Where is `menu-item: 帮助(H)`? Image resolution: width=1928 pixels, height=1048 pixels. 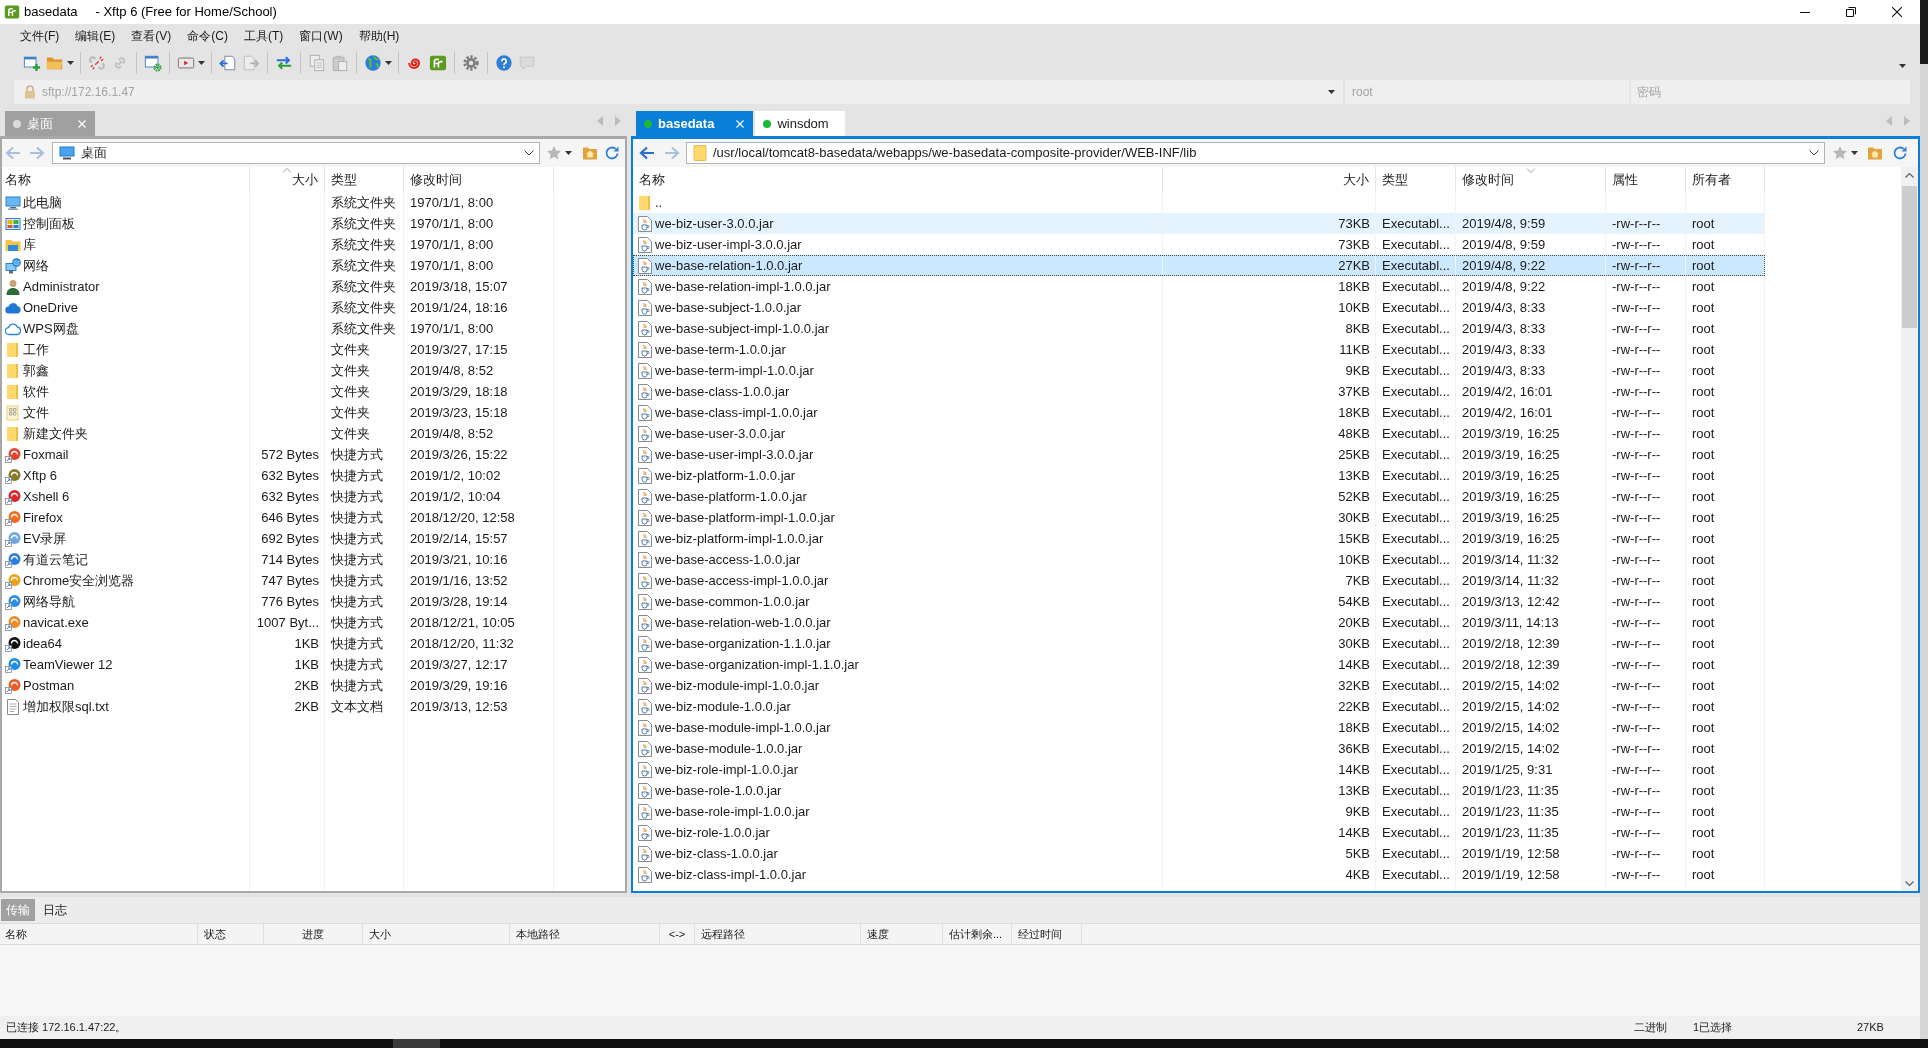 menu-item: 帮助(H) is located at coordinates (379, 36).